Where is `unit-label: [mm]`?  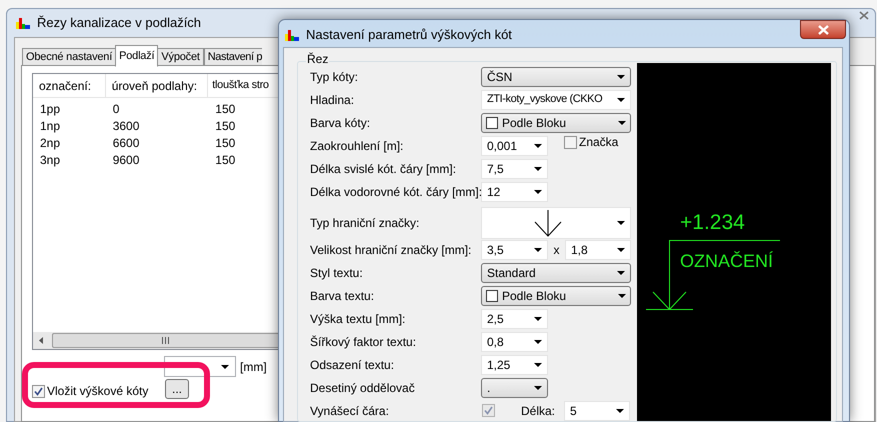
unit-label: [mm] is located at coordinates (253, 367).